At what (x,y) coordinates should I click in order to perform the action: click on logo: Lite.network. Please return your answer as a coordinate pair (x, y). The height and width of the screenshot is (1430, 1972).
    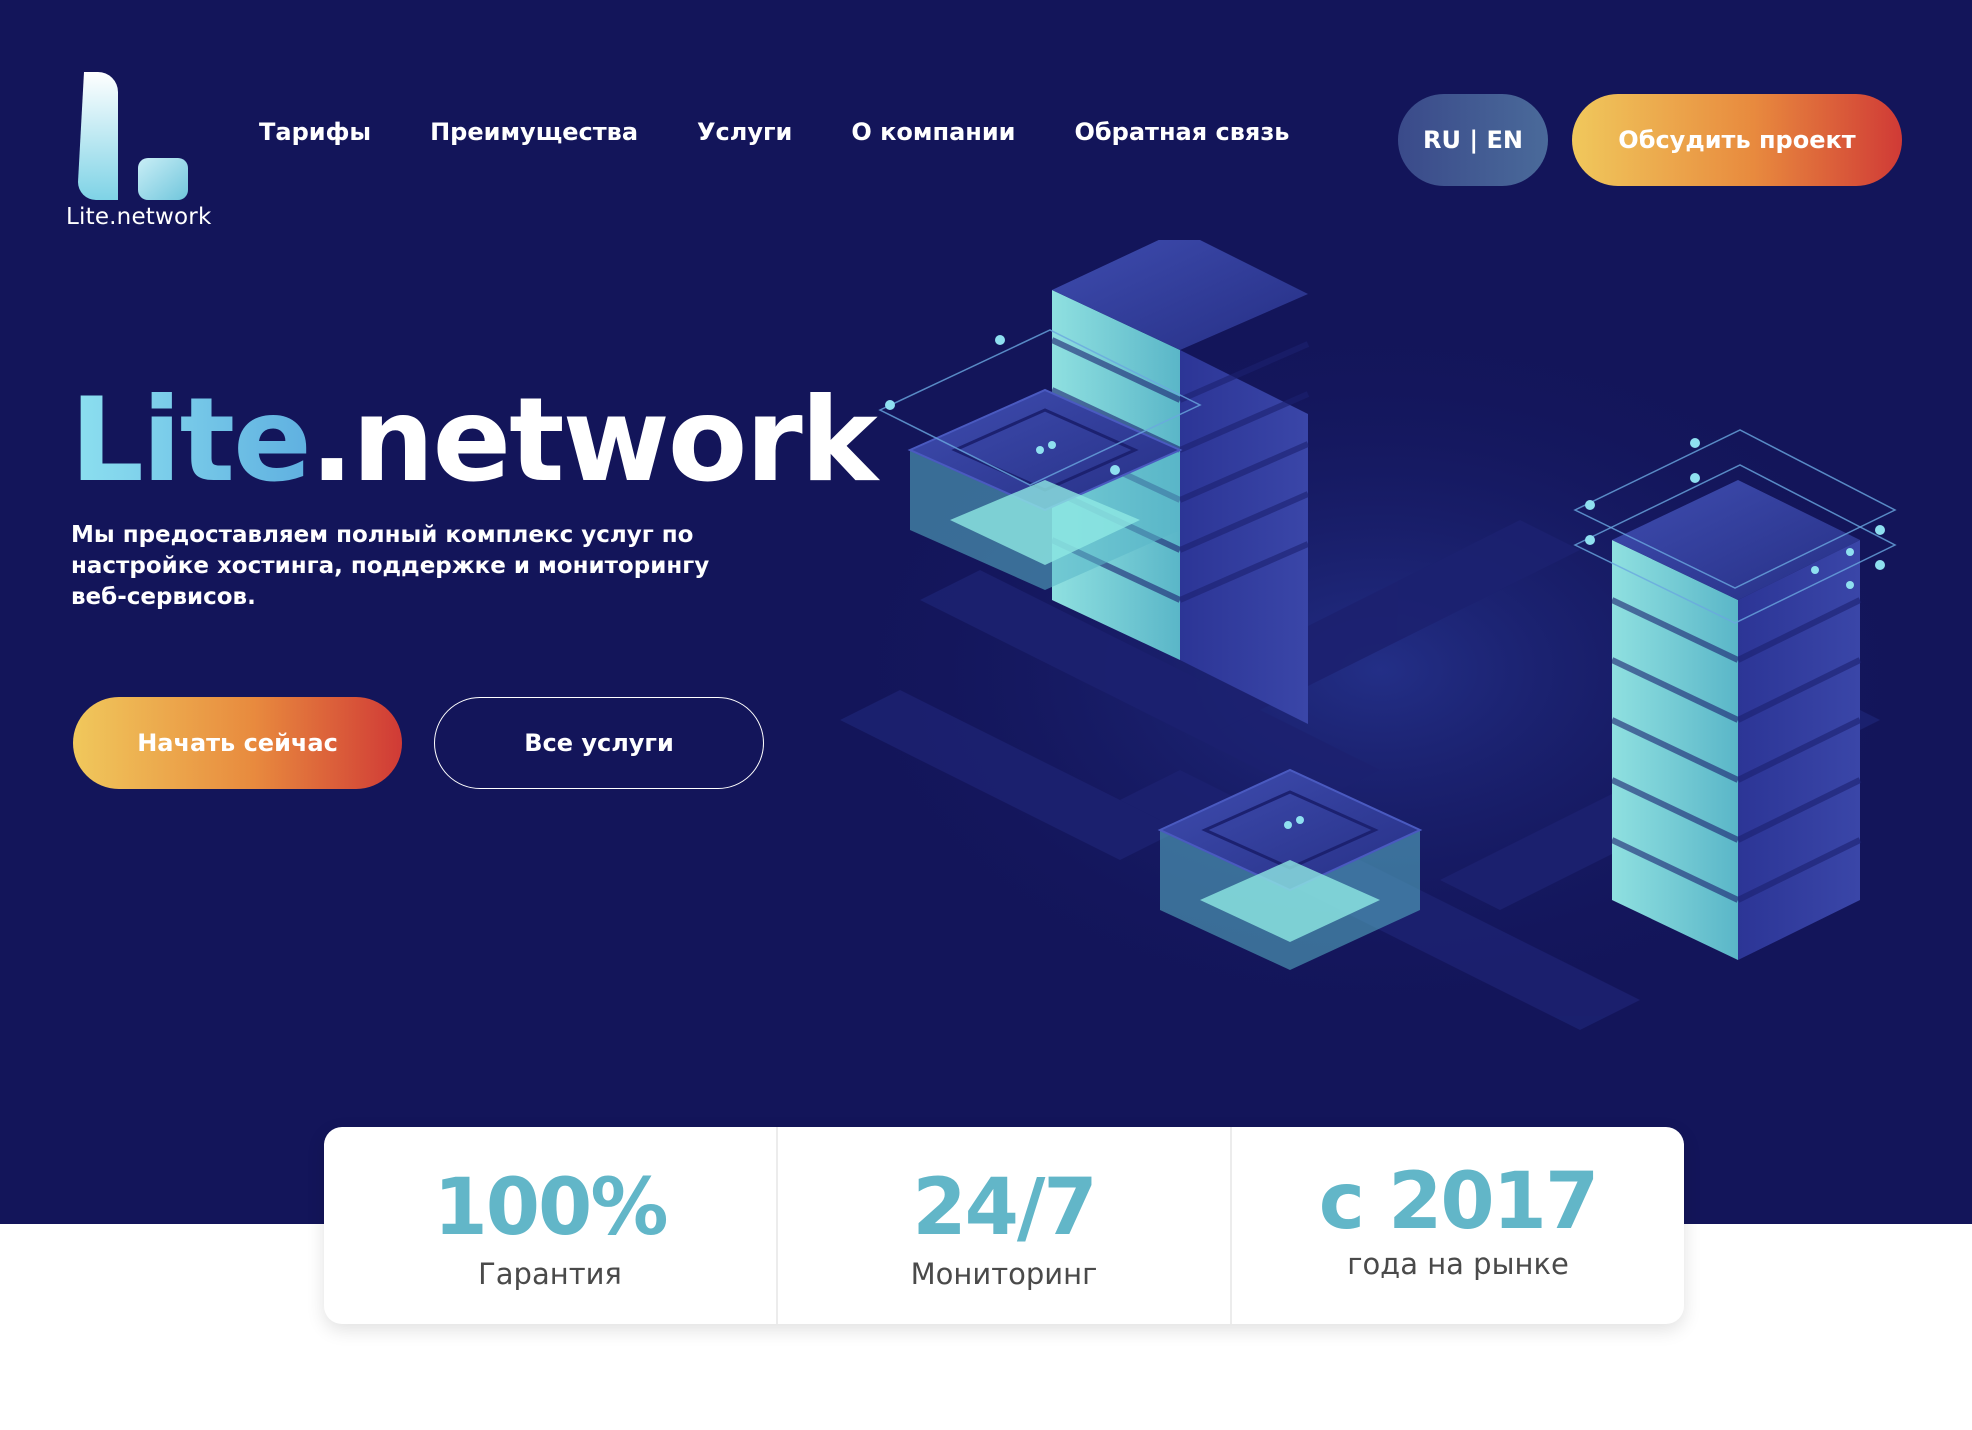
    Looking at the image, I should click on (139, 152).